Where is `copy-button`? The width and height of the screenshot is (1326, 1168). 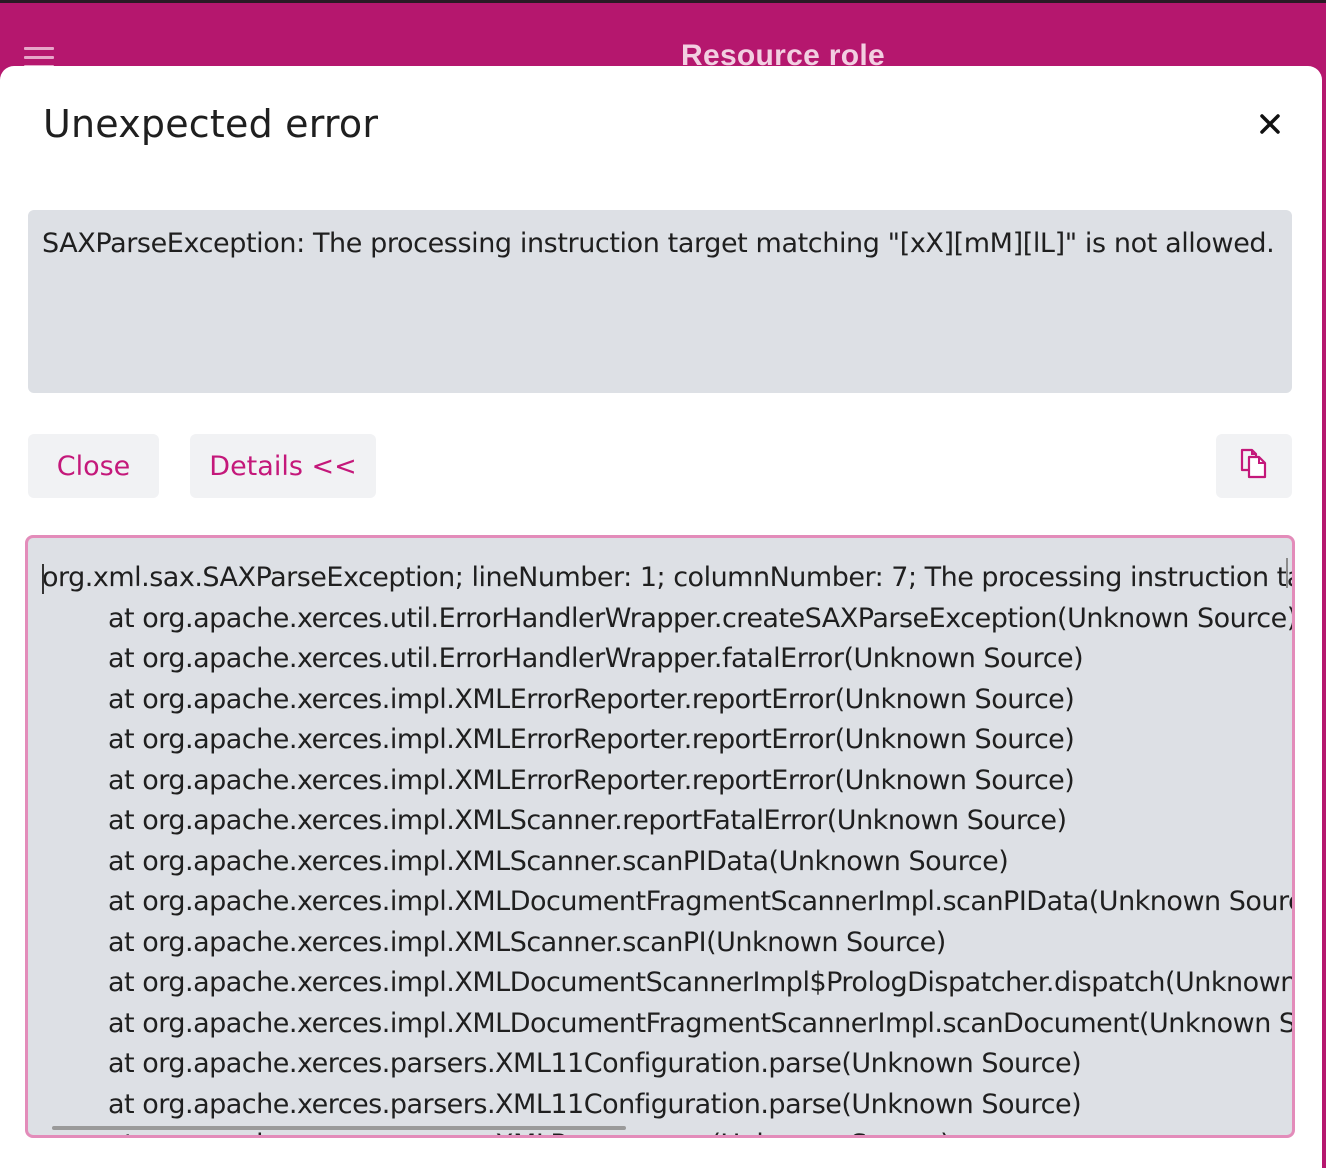
copy-button is located at coordinates (1254, 466).